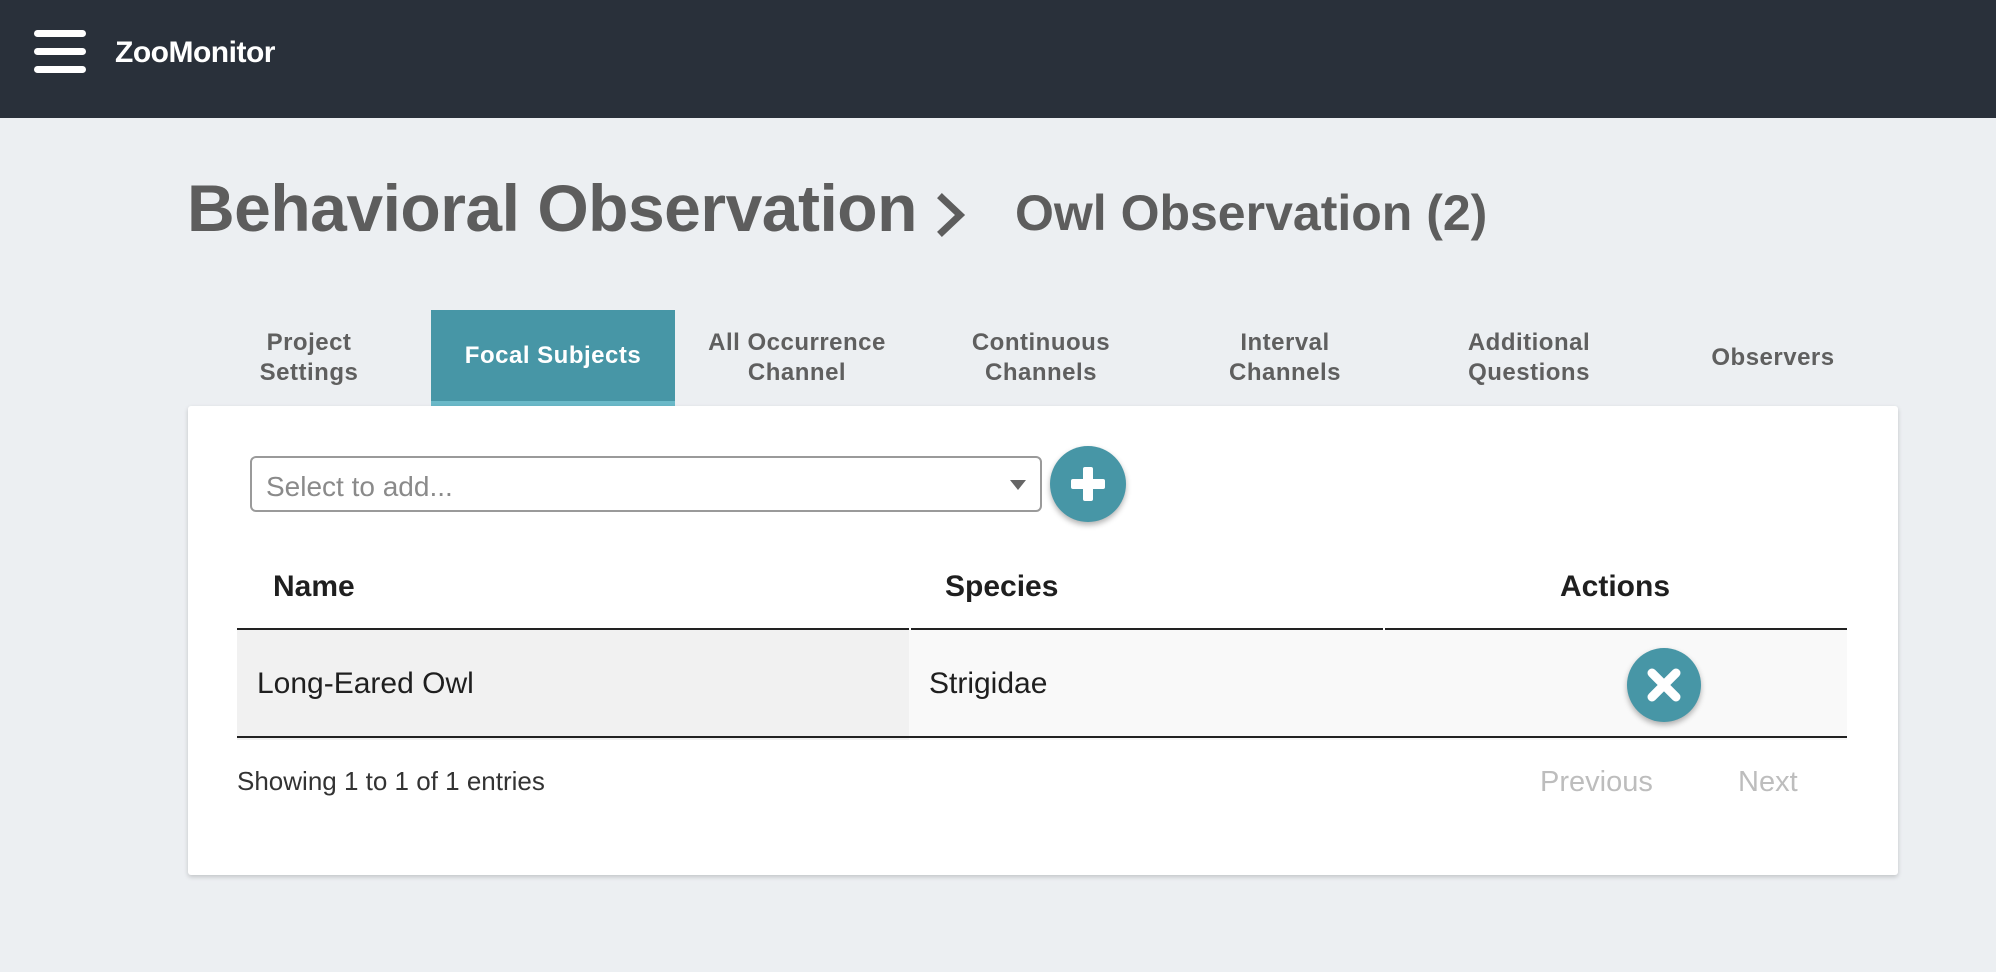 Image resolution: width=1996 pixels, height=972 pixels. Describe the element at coordinates (1615, 586) in the screenshot. I see `column-header-actions: Actions` at that location.